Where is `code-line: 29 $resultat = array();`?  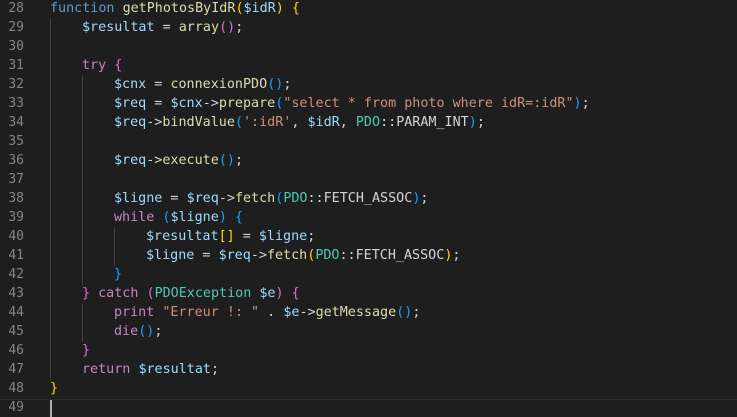
code-line: 29 $resultat = array(); is located at coordinates (368, 27).